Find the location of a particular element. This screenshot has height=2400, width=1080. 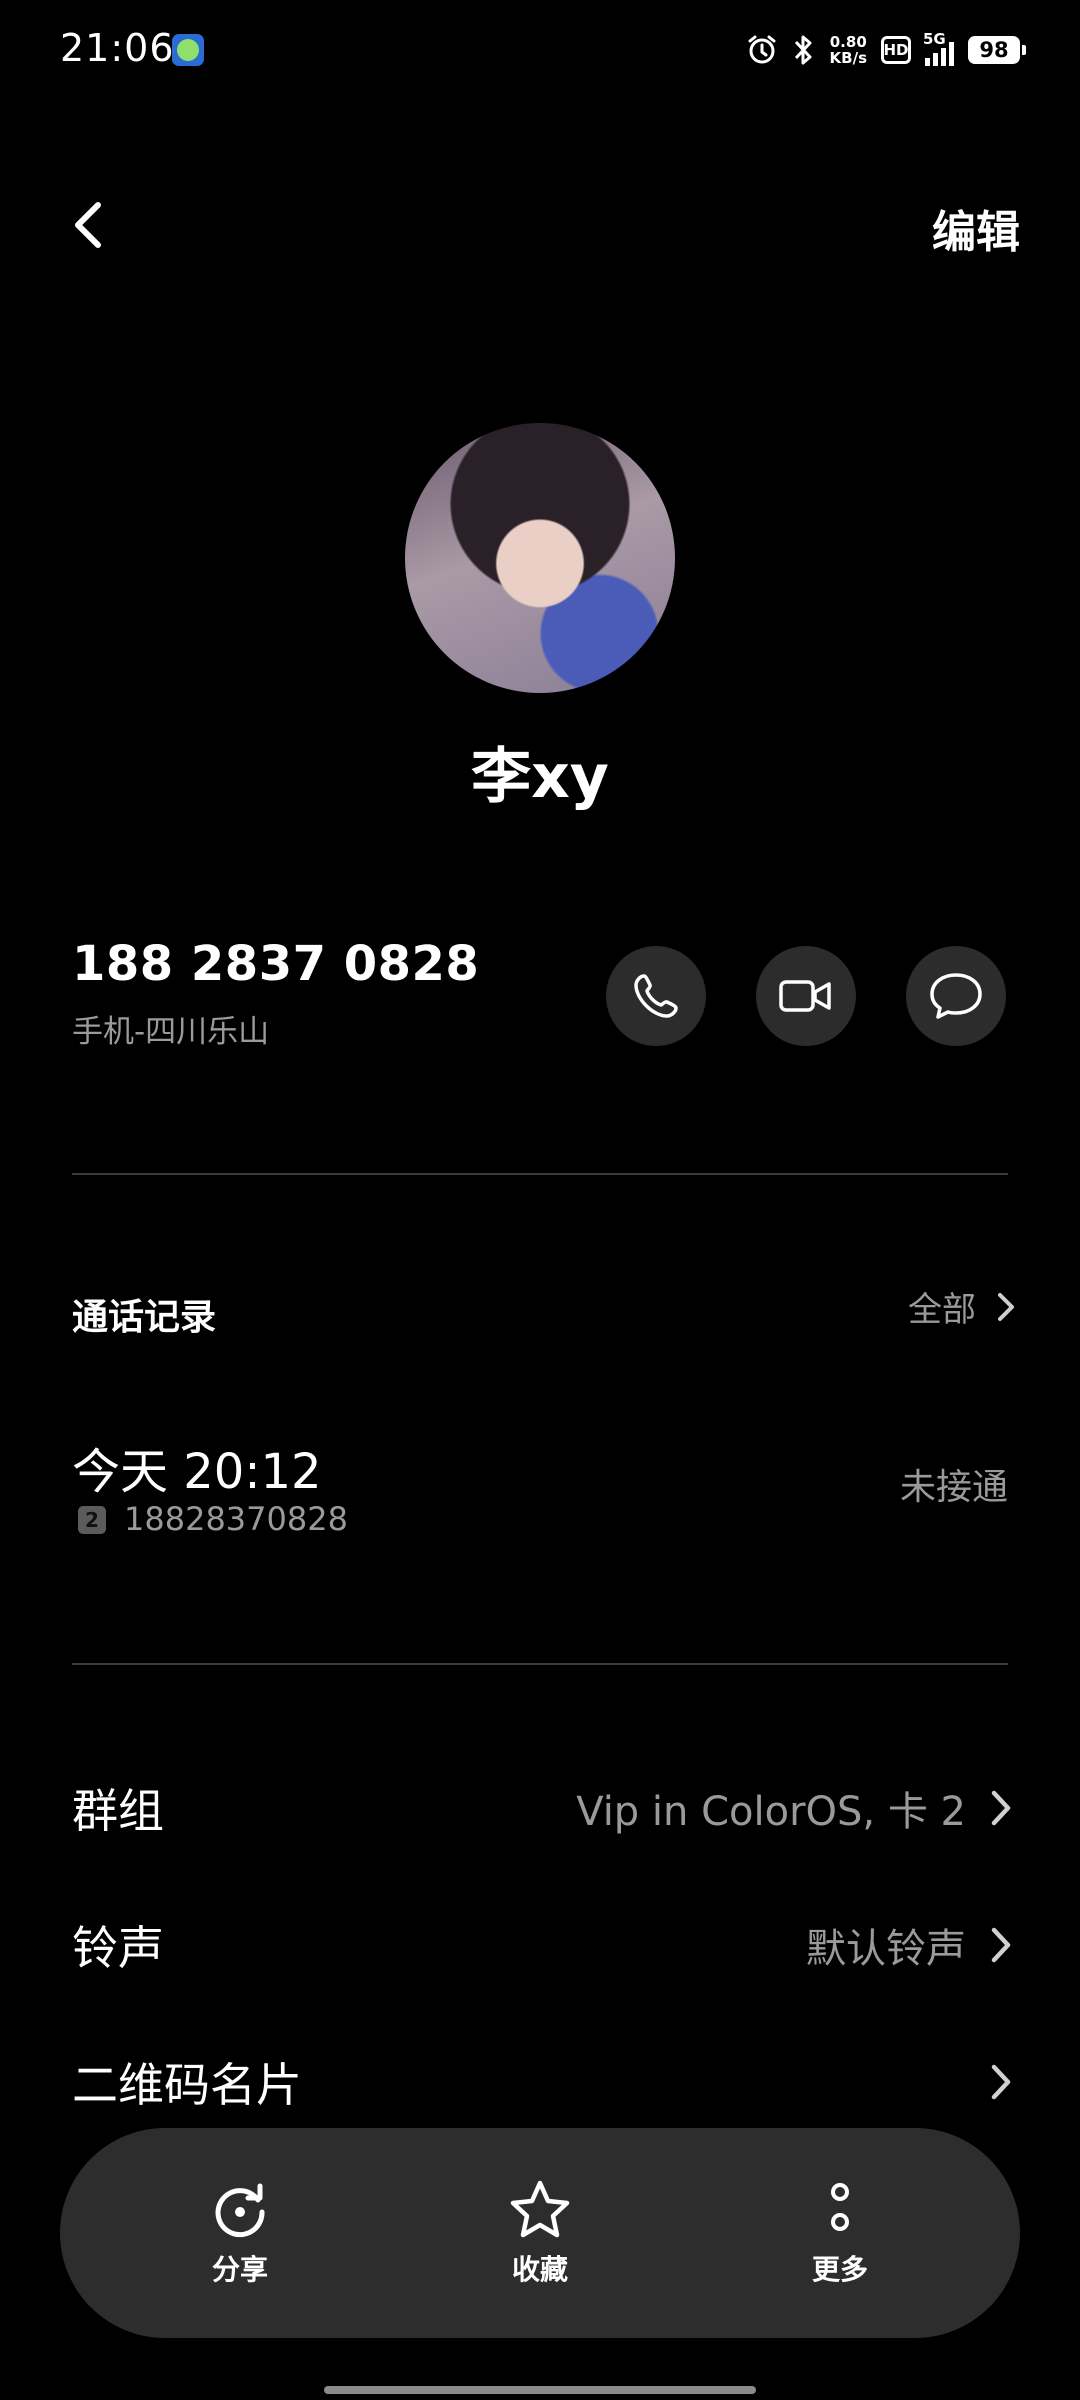

qr-card-row: 二维码名片 is located at coordinates (542, 2082).